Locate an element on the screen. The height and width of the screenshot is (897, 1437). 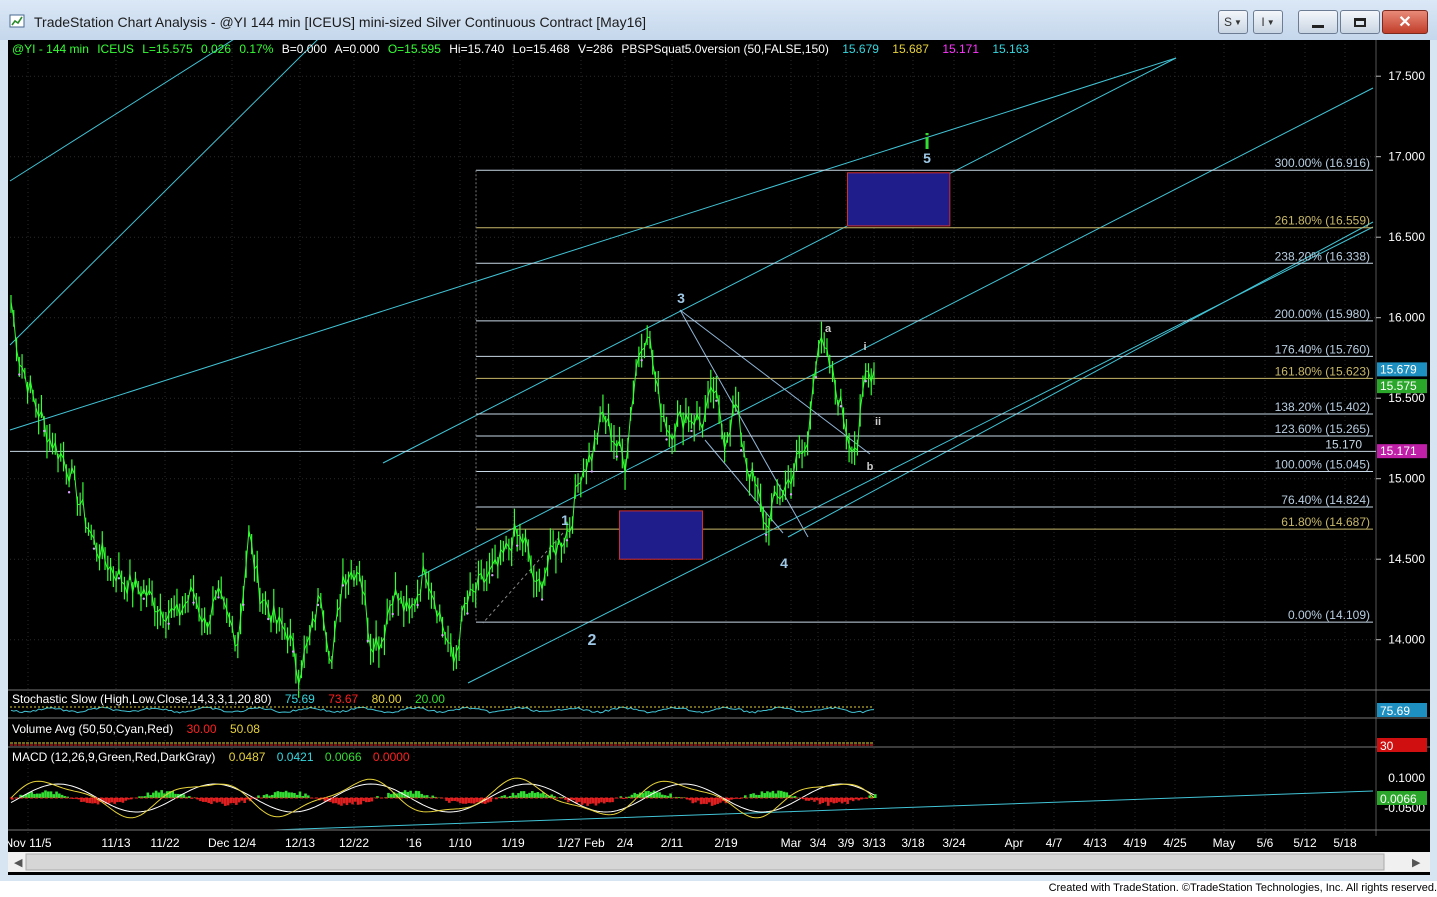
wave-label-4: 4 is located at coordinates (784, 563).